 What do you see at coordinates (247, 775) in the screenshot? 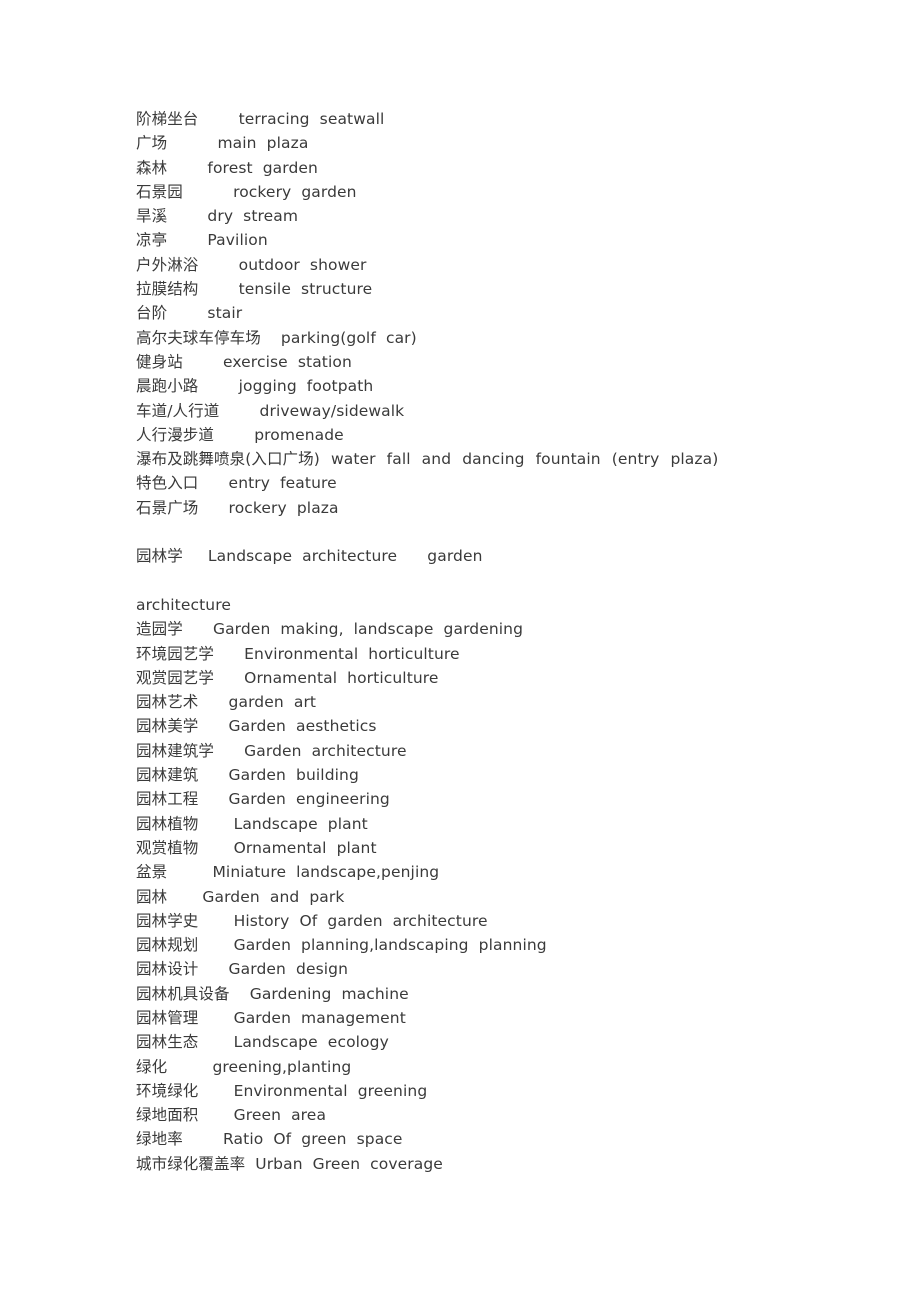
I see `glossary-entry: 园林建筑 Garden building` at bounding box center [247, 775].